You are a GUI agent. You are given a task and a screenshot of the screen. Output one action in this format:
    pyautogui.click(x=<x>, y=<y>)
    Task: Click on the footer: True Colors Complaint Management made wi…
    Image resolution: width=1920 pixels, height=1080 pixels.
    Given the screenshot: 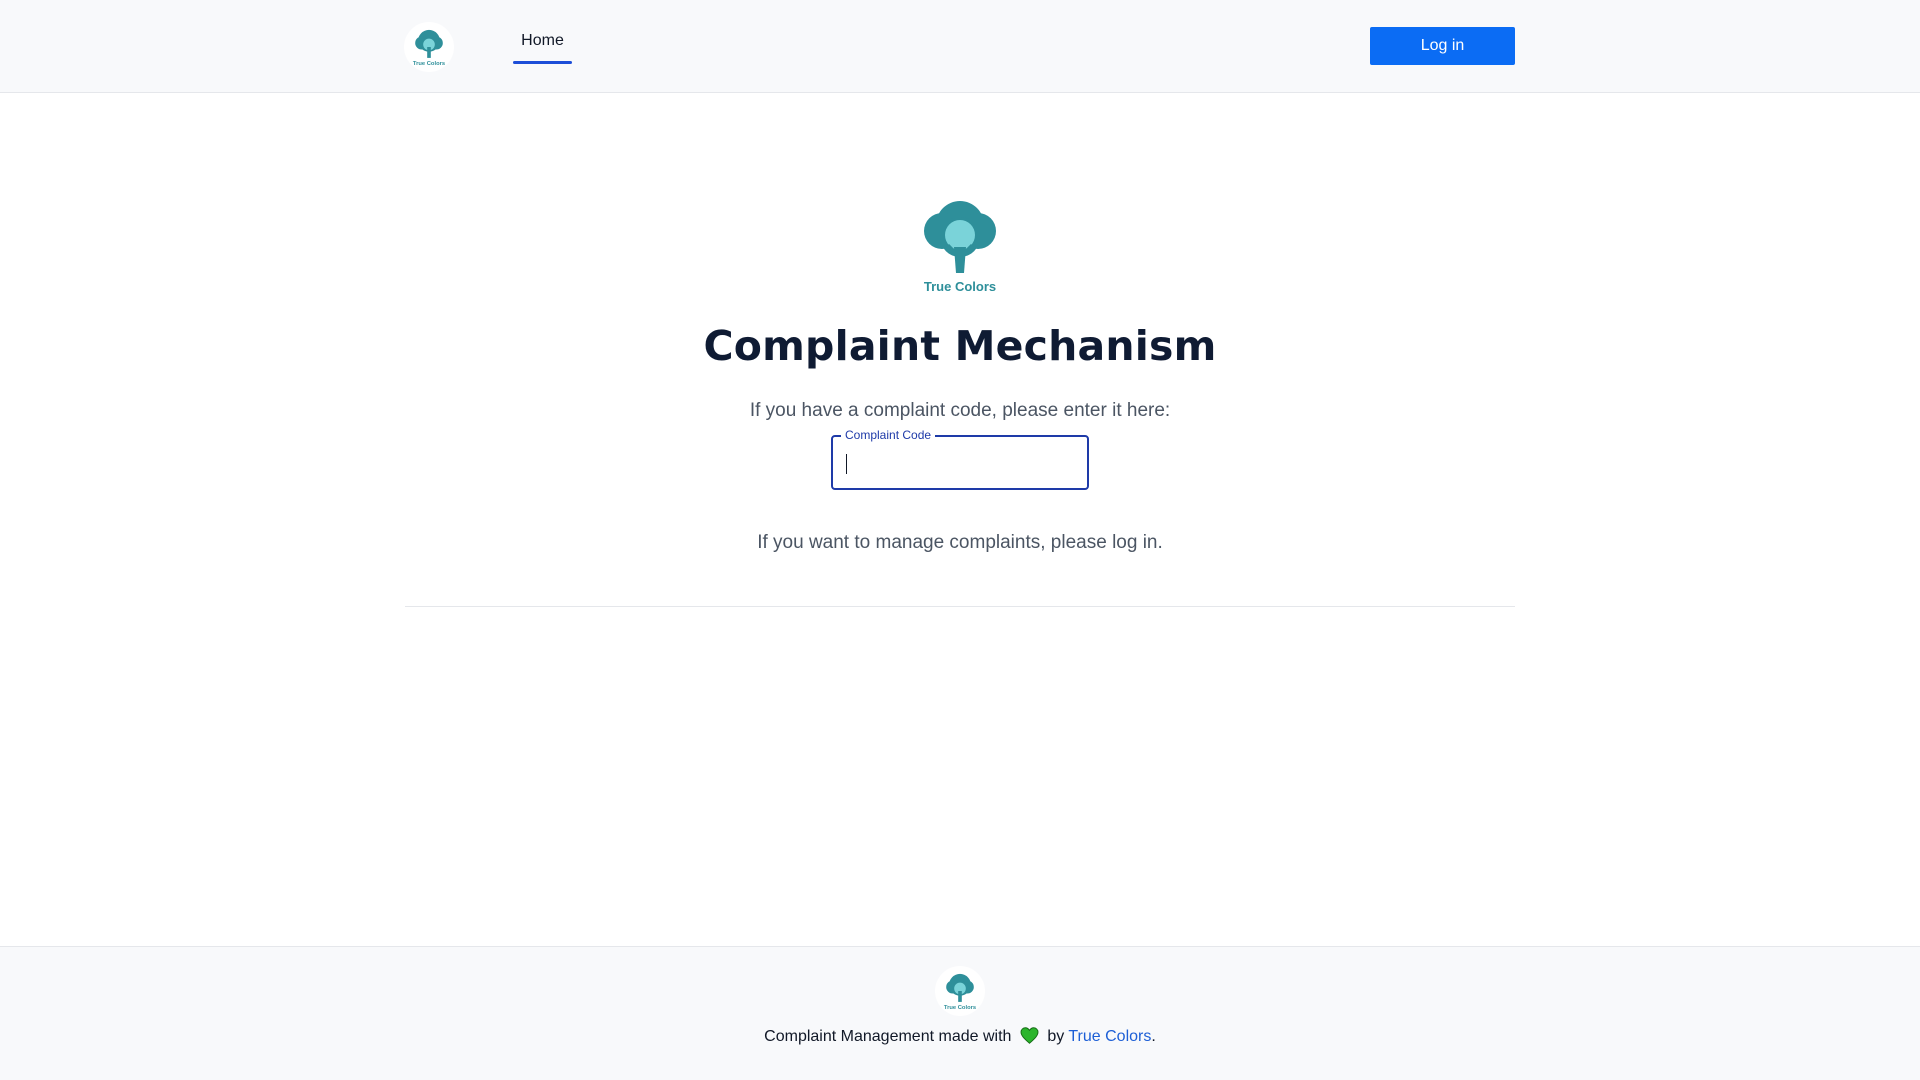 What is the action you would take?
    pyautogui.click(x=960, y=1013)
    